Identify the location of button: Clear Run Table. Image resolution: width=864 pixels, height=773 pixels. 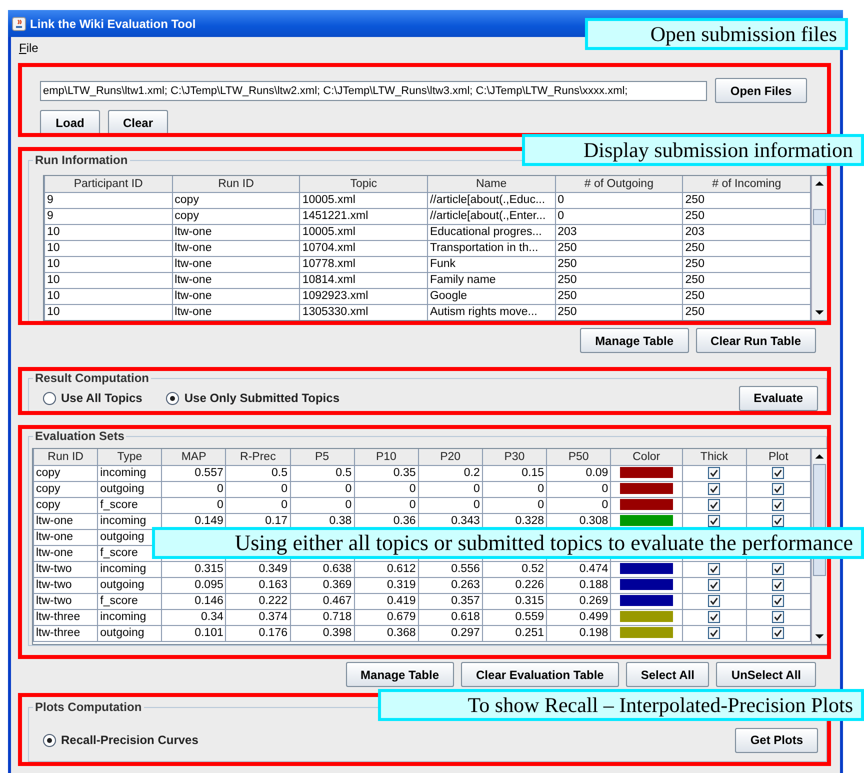
(756, 340).